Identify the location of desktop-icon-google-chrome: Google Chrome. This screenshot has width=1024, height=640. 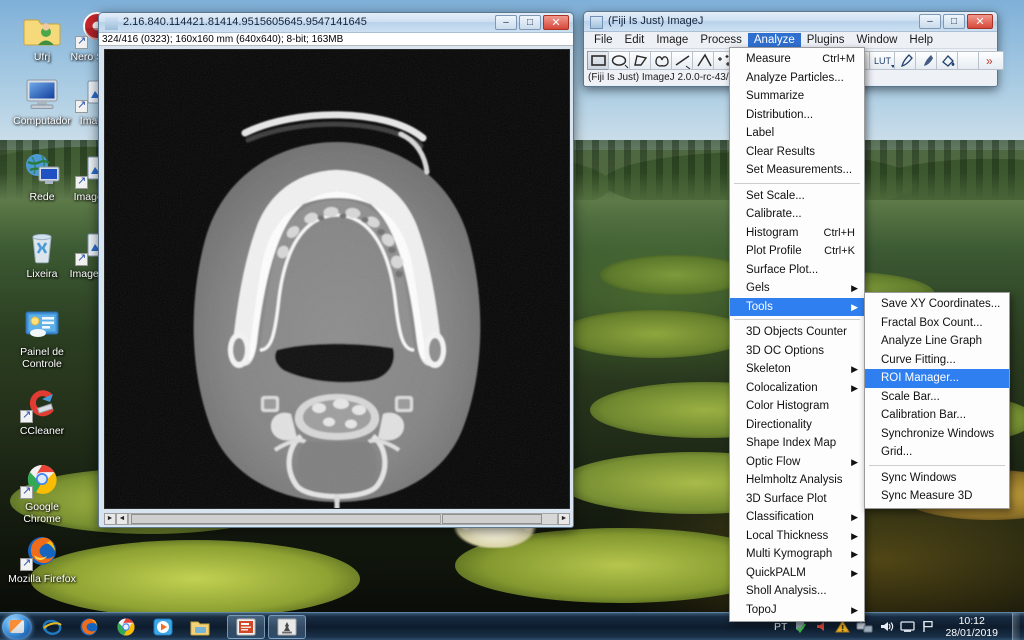
(42, 491).